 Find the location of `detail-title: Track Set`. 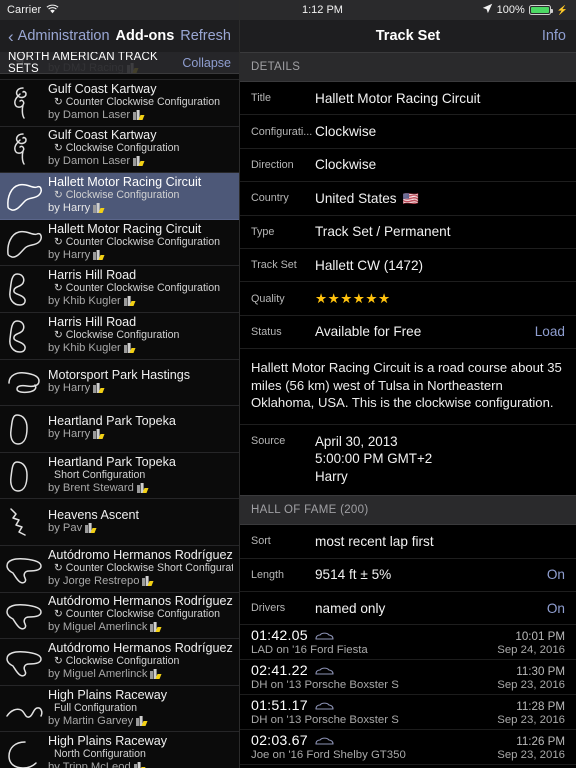

detail-title: Track Set is located at coordinates (408, 36).